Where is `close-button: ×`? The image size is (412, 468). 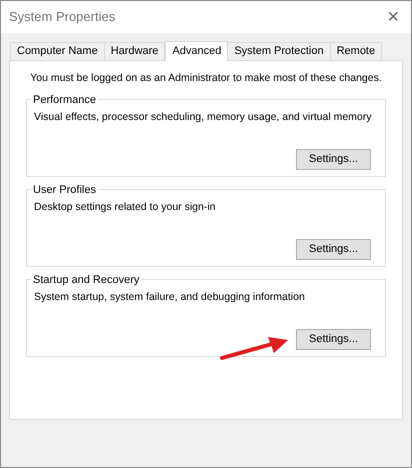
close-button: × is located at coordinates (393, 17).